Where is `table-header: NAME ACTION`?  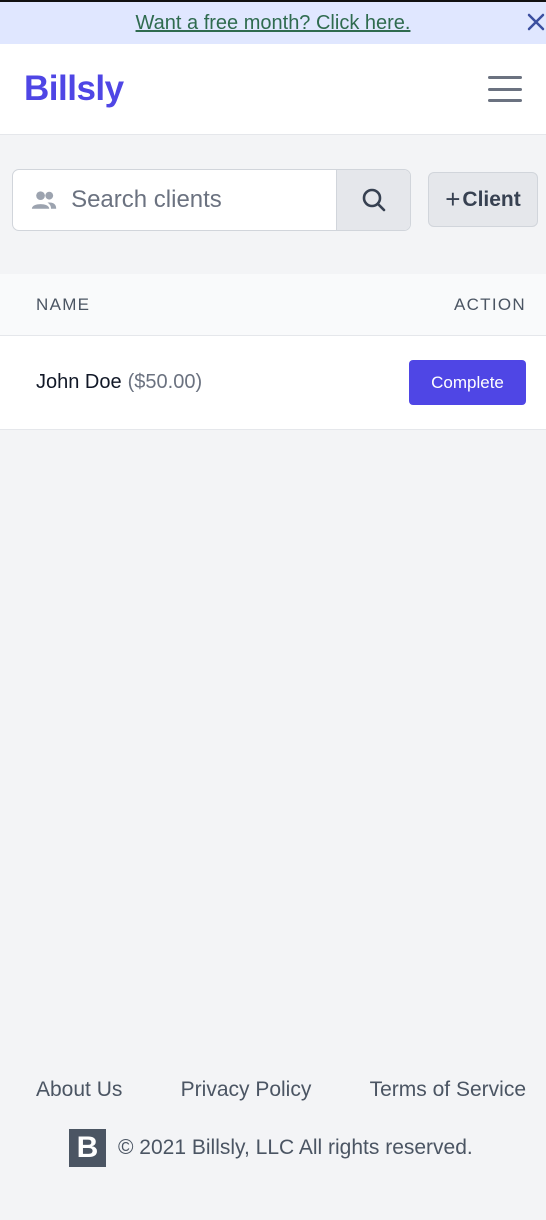 table-header: NAME ACTION is located at coordinates (273, 305).